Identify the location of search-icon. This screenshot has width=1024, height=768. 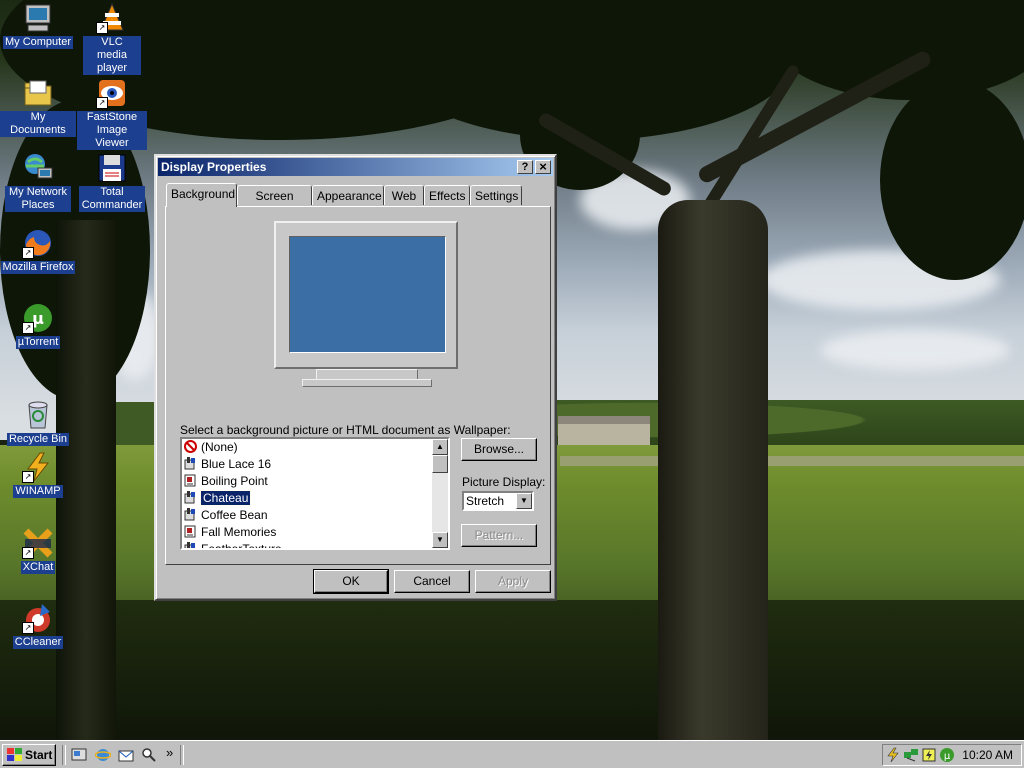
(149, 755).